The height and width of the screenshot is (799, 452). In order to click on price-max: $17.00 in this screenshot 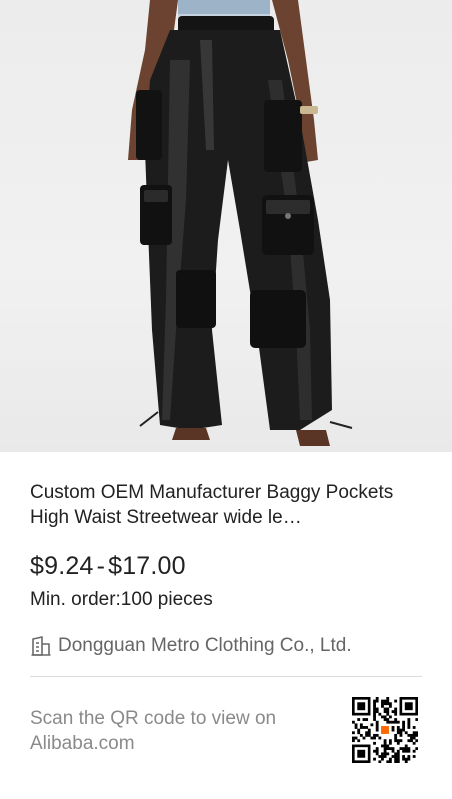, I will do `click(147, 566)`.